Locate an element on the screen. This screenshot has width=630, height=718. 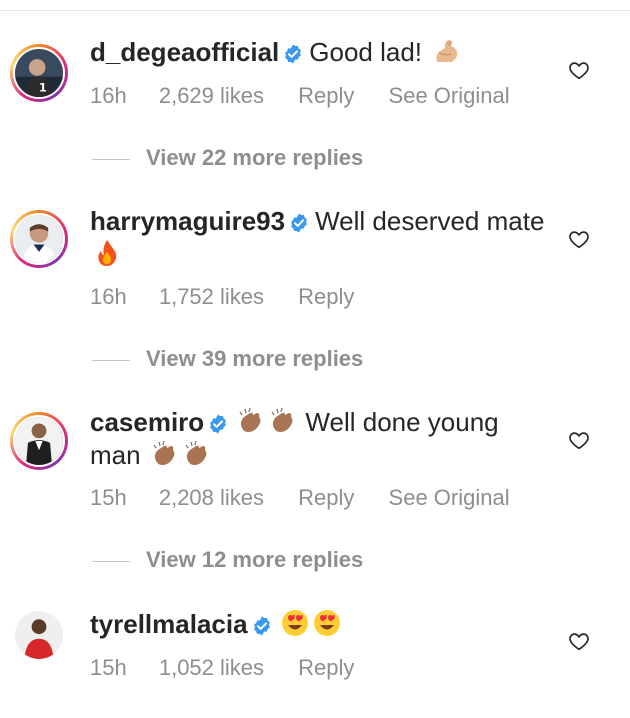
comment-likes: 1,052 likes is located at coordinates (211, 667).